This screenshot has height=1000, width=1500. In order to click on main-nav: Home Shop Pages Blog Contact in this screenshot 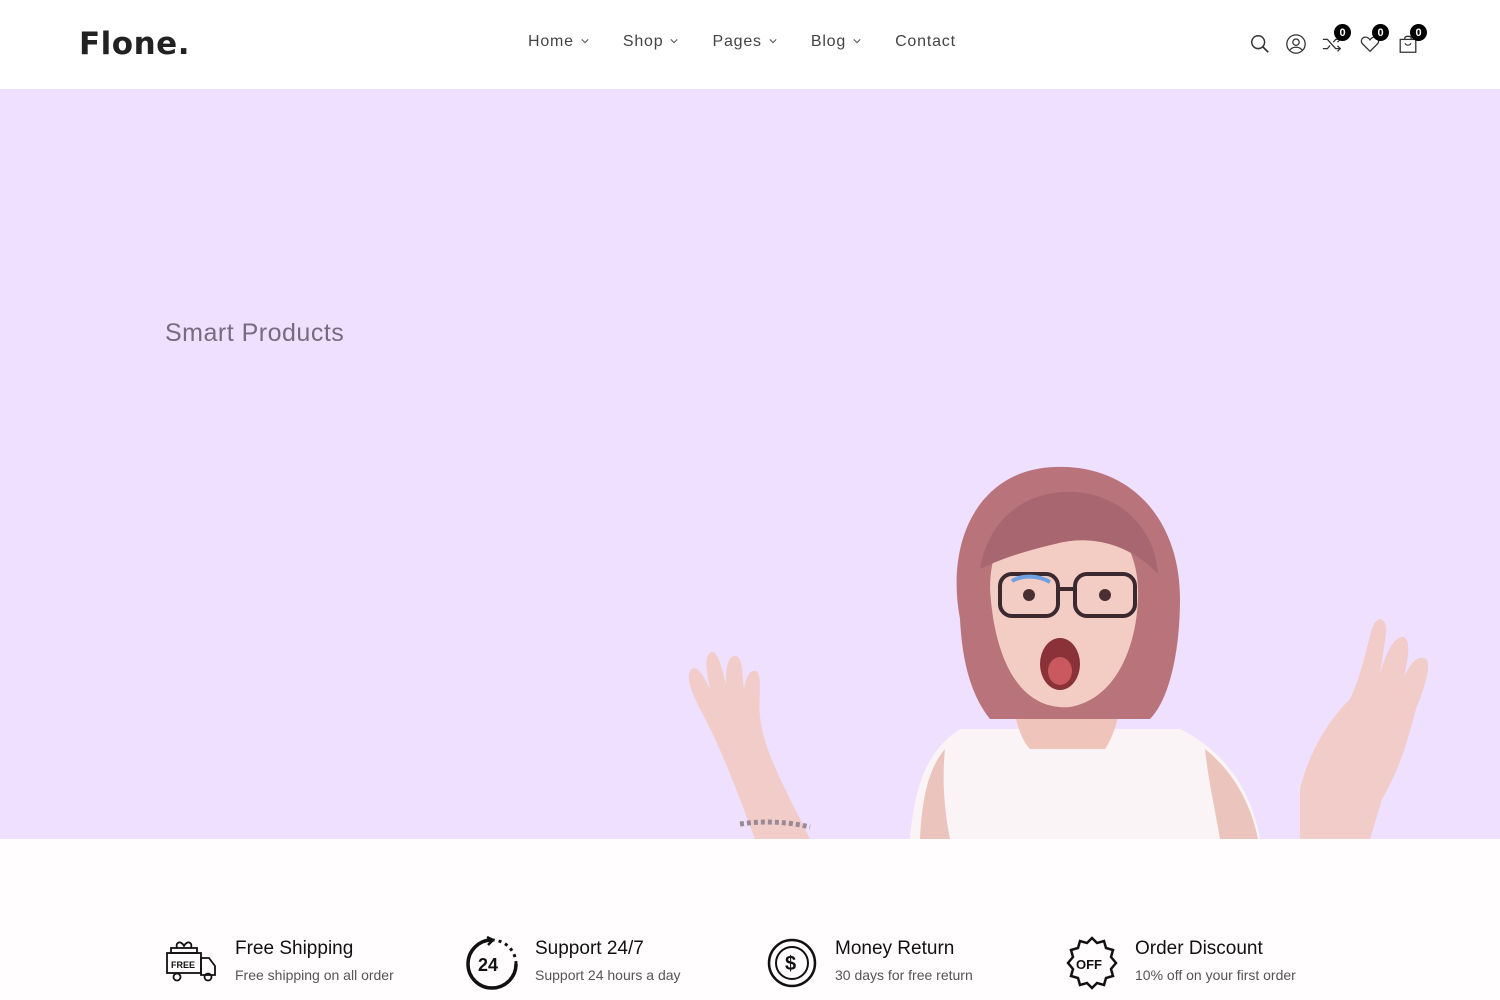, I will do `click(742, 42)`.